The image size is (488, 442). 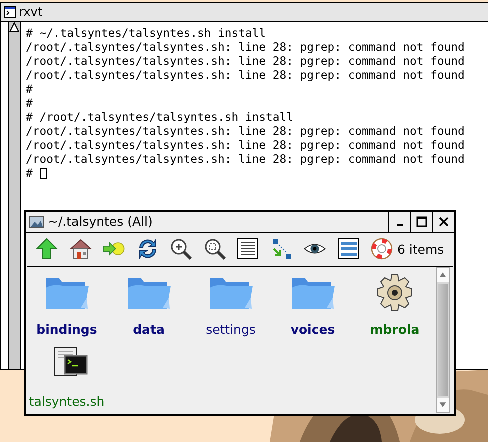 What do you see at coordinates (248, 249) in the screenshot?
I see `details-list-icon` at bounding box center [248, 249].